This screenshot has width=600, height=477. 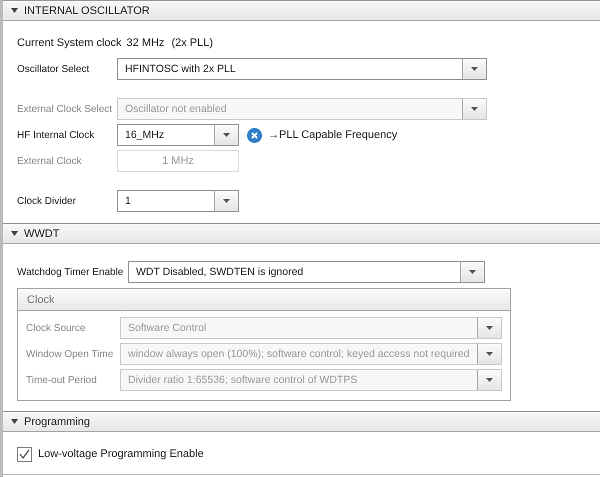 What do you see at coordinates (306, 272) in the screenshot?
I see `dropdown: WDT Disabled, SWDTEN is ignored` at bounding box center [306, 272].